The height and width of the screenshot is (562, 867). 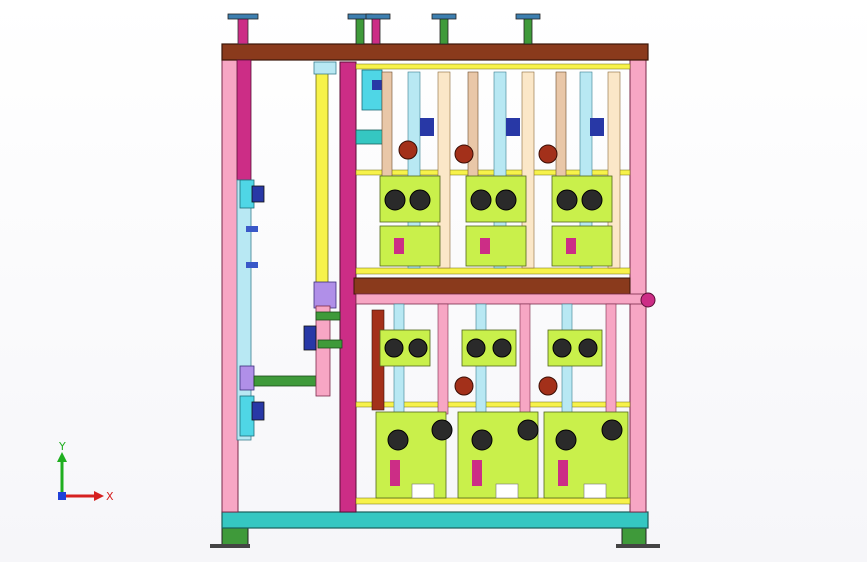 What do you see at coordinates (62, 446) in the screenshot?
I see `triad-y-label: Y` at bounding box center [62, 446].